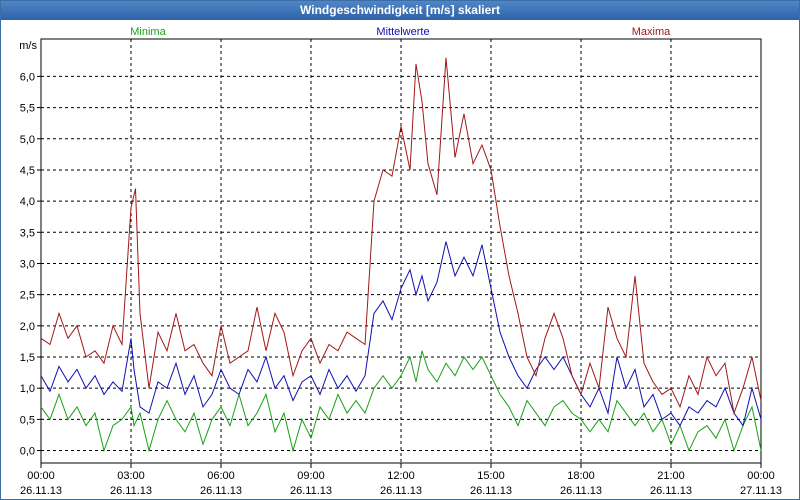  I want to click on y-tick-label: 1,5, so click(27, 358).